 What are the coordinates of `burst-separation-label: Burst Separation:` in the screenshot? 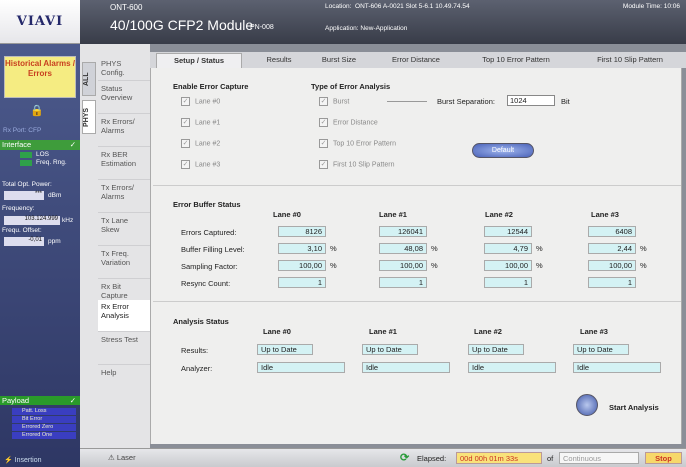 It's located at (466, 101).